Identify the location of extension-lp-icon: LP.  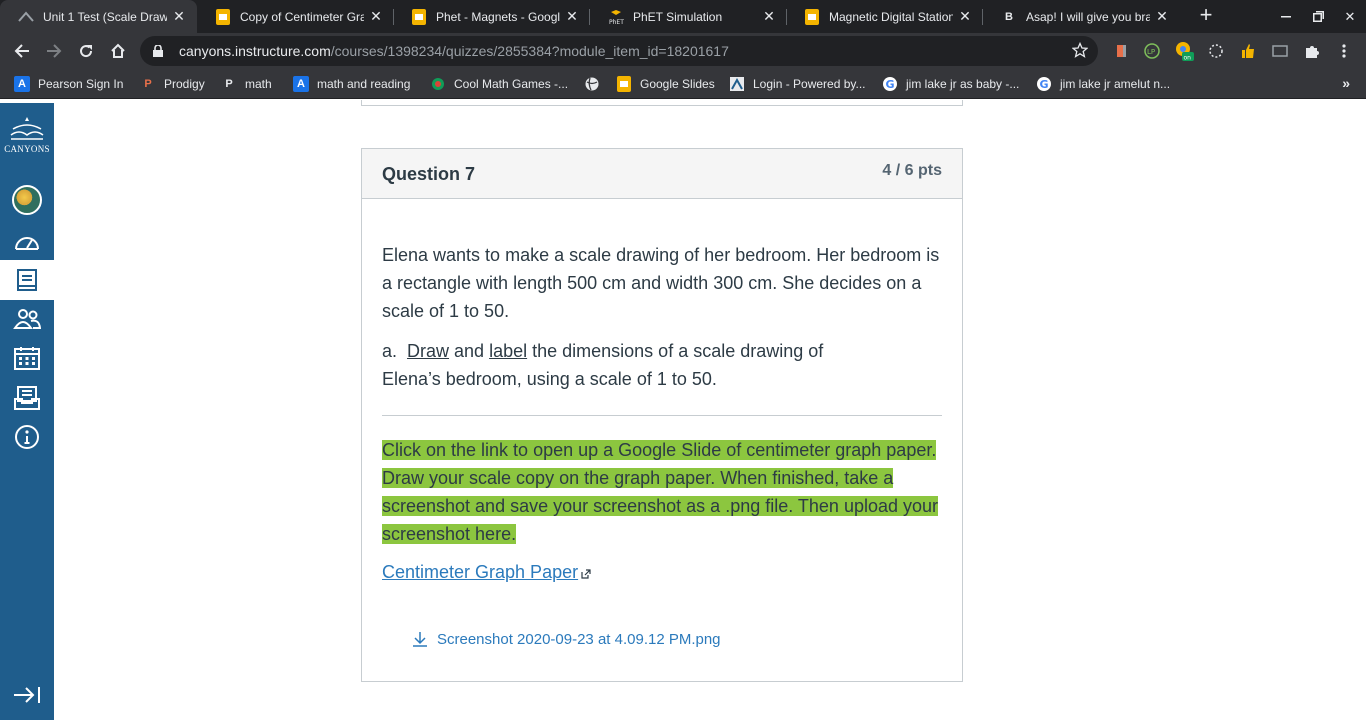
(1152, 51).